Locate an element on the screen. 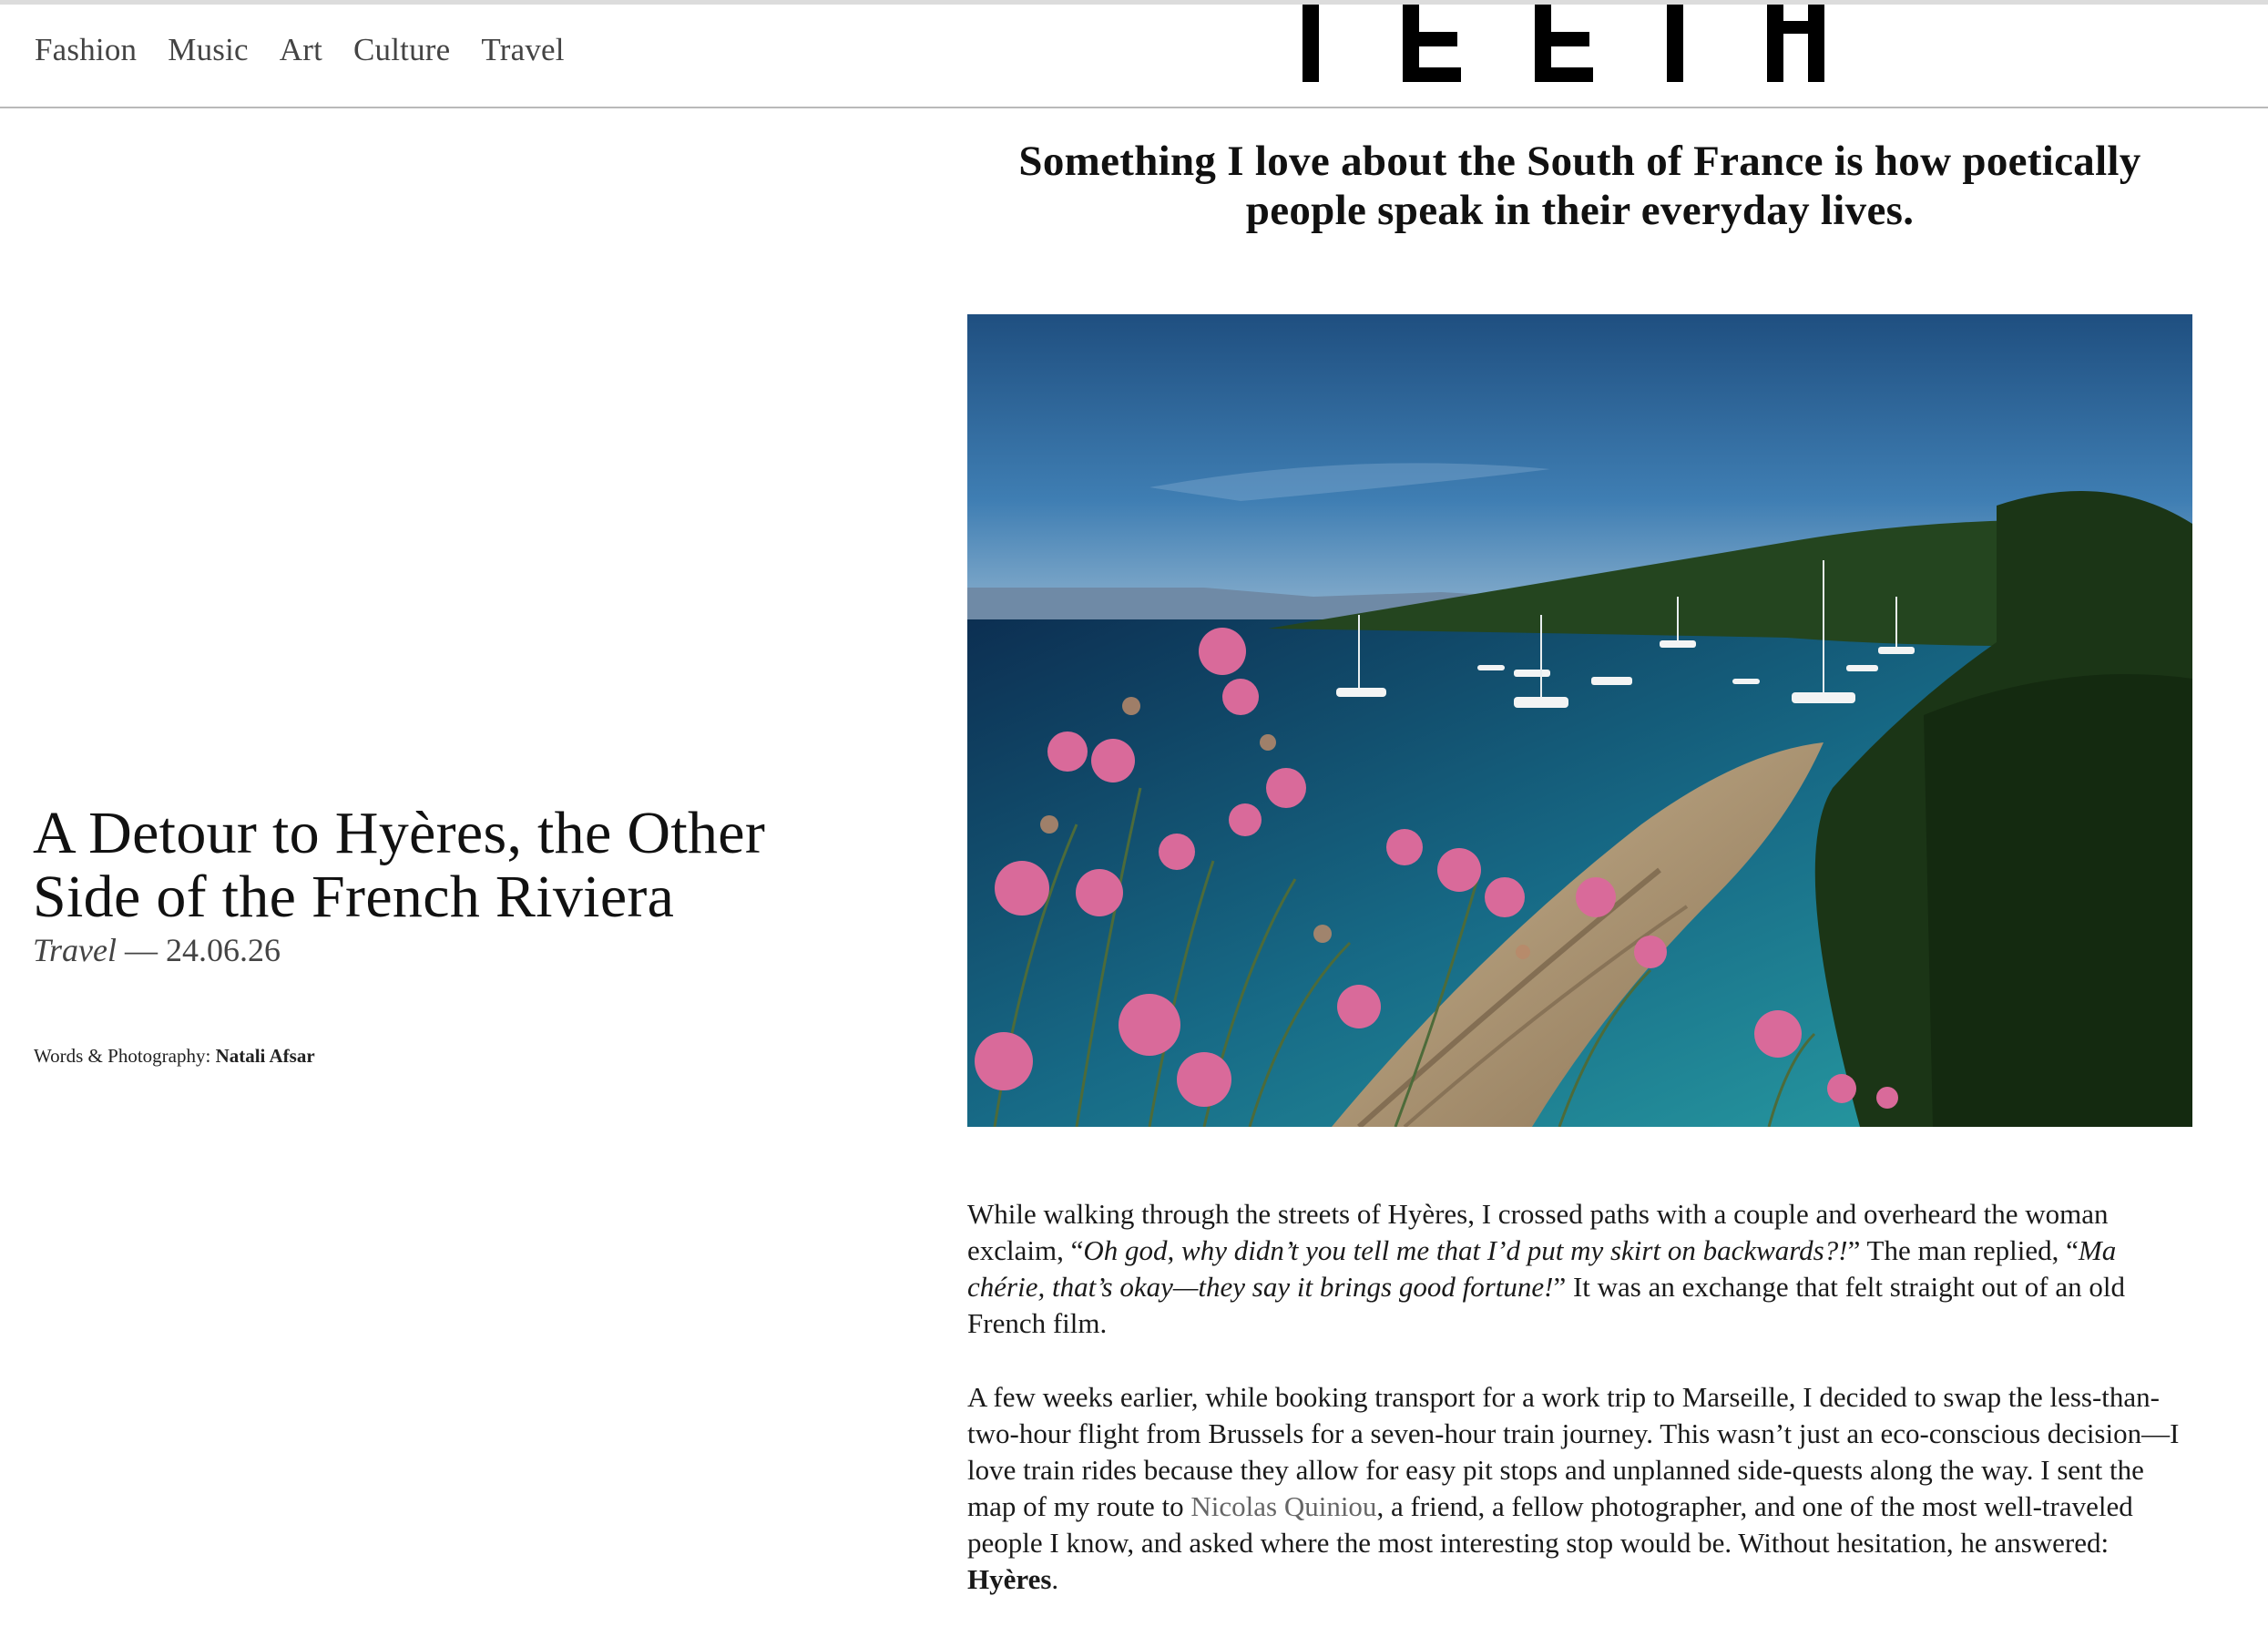  credits-label: Words & Photography: is located at coordinates (125, 1056).